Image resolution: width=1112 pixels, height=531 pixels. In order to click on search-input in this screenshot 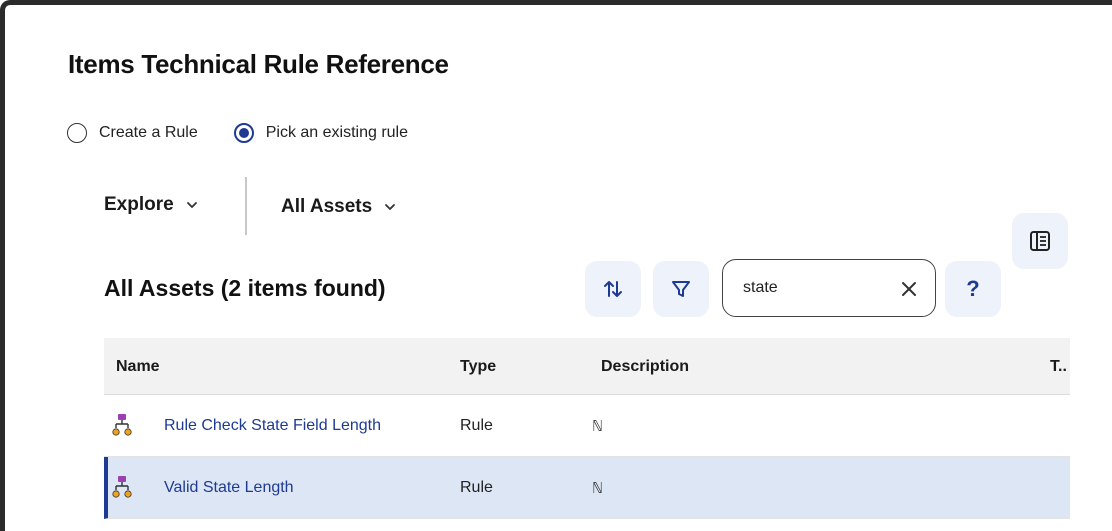, I will do `click(813, 288)`.